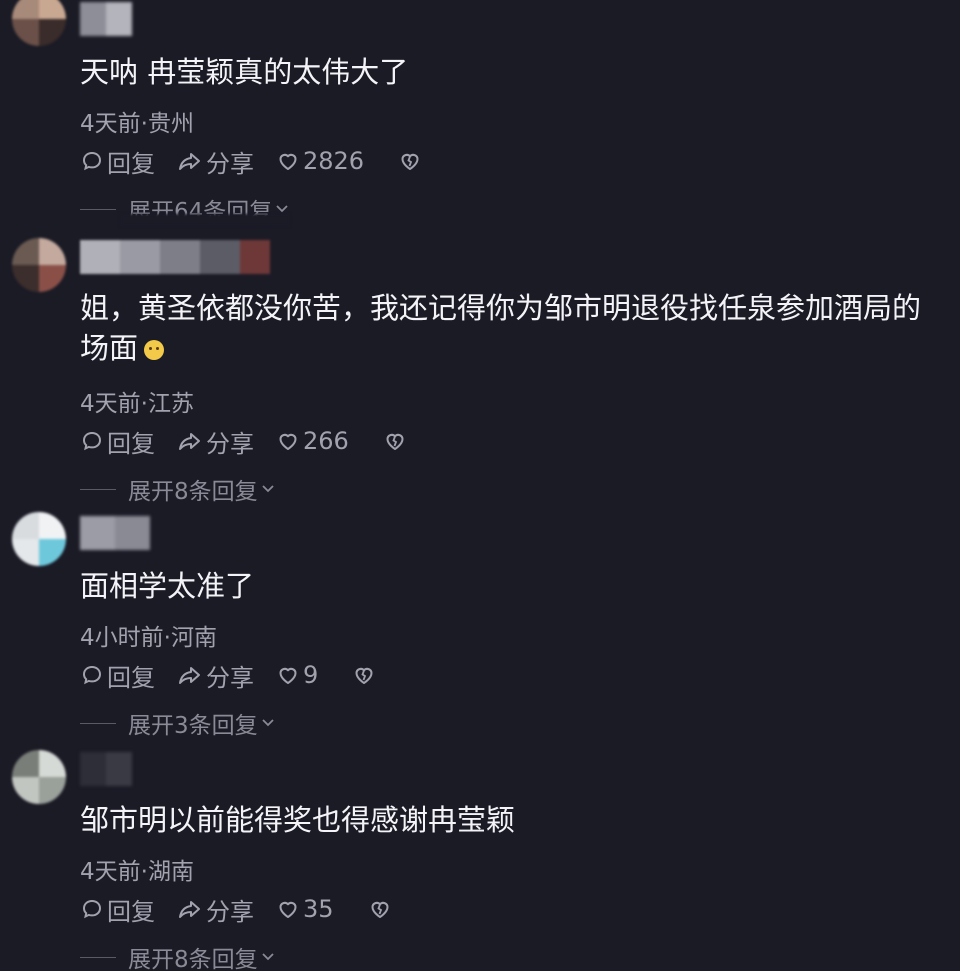  I want to click on comment-text: 姐，黄圣依都没你苦，我还记得你为邹市明退役找任泉参加酒局的 场面, so click(500, 328).